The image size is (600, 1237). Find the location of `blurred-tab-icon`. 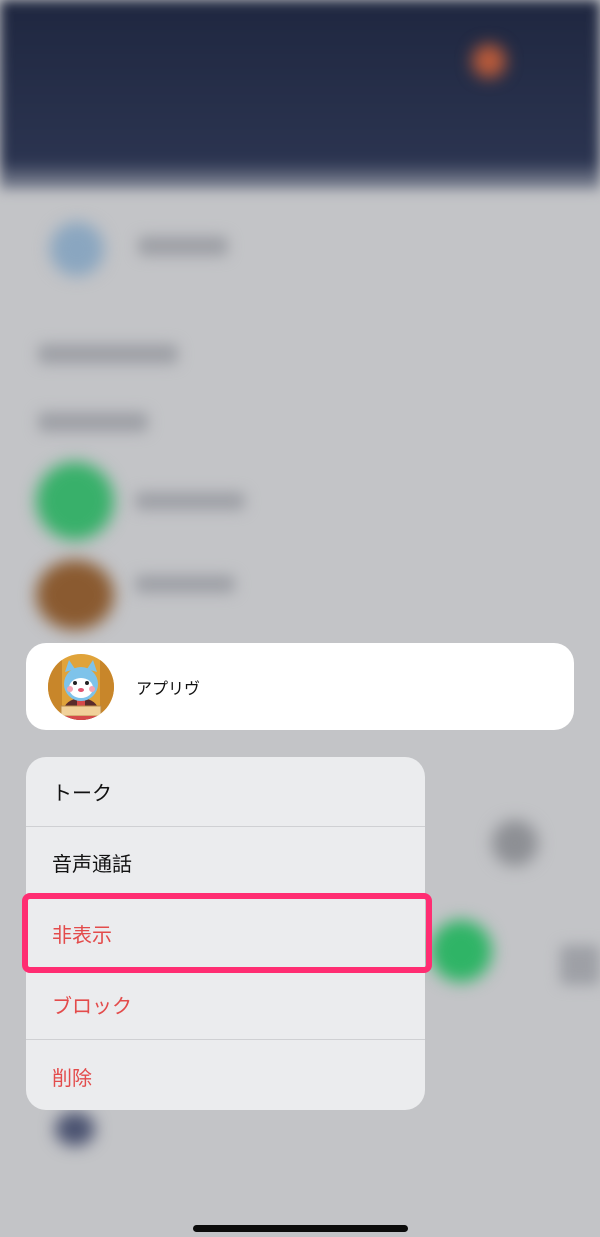

blurred-tab-icon is located at coordinates (75, 1129).